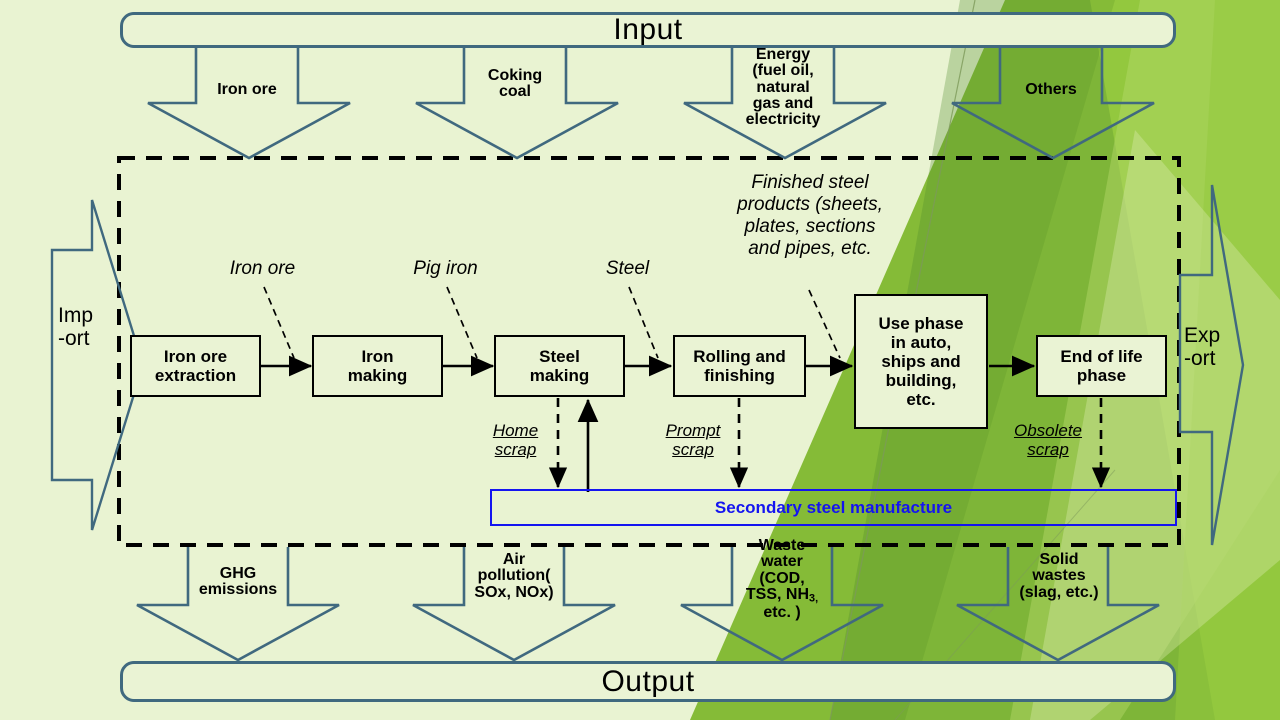 This screenshot has height=720, width=1280. Describe the element at coordinates (739, 366) in the screenshot. I see `process-box-rolling-and-finishing: Rolling and finishing` at that location.